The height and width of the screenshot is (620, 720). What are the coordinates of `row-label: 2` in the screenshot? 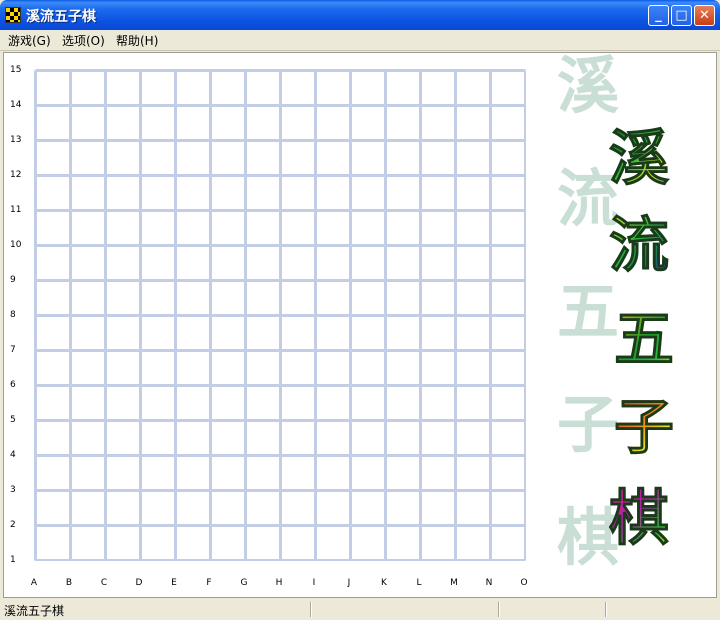 It's located at (13, 525).